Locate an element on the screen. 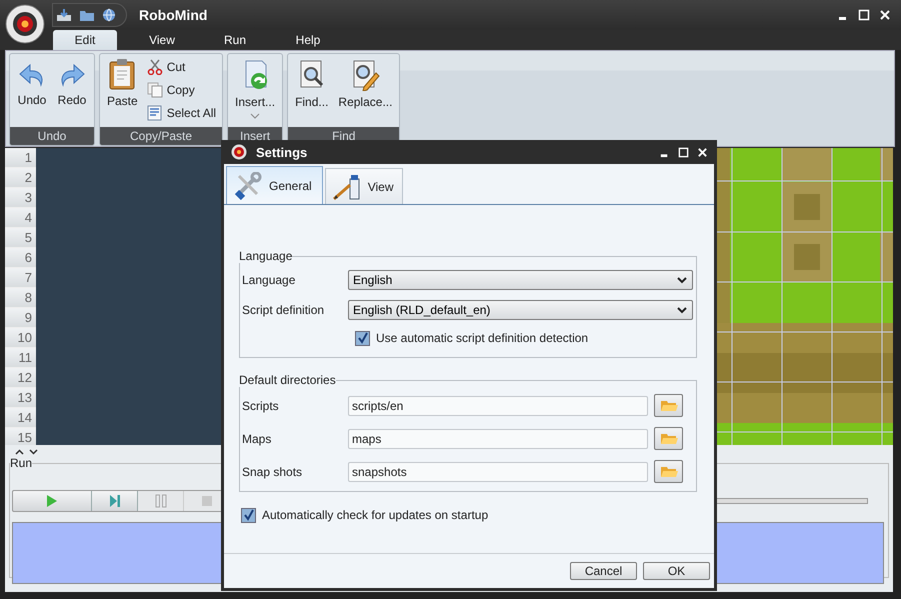 This screenshot has width=901, height=599. dialog-button: OK is located at coordinates (676, 571).